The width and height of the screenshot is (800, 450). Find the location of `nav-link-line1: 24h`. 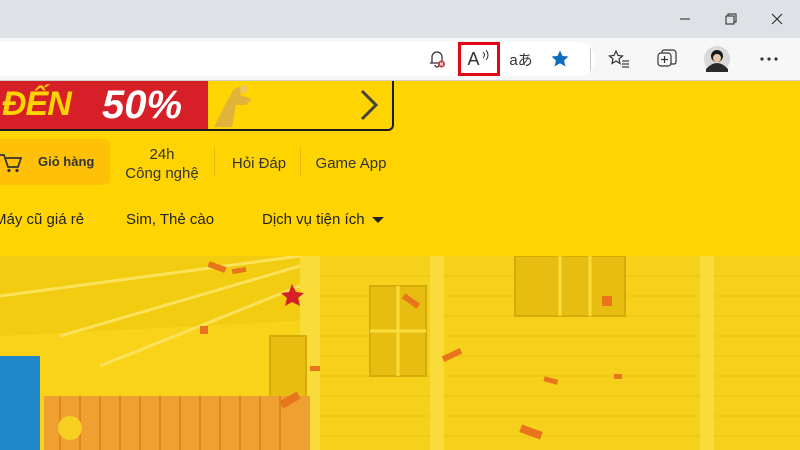

nav-link-line1: 24h is located at coordinates (162, 154).